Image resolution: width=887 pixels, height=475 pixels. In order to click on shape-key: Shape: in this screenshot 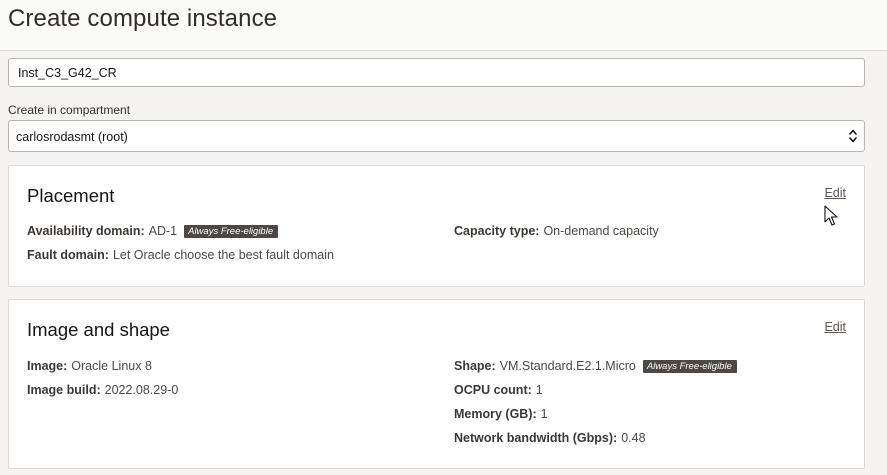, I will do `click(475, 366)`.